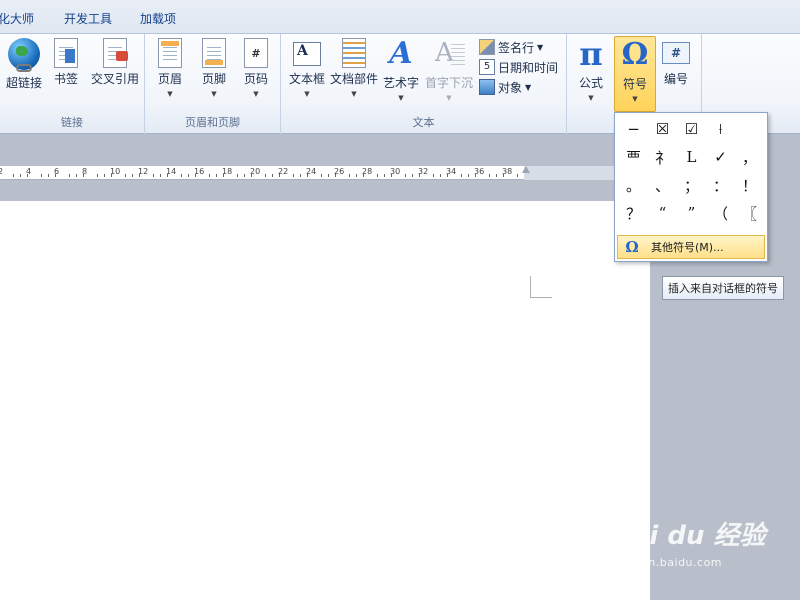 The width and height of the screenshot is (800, 600). I want to click on ruler-tick-label: 14, so click(171, 171).